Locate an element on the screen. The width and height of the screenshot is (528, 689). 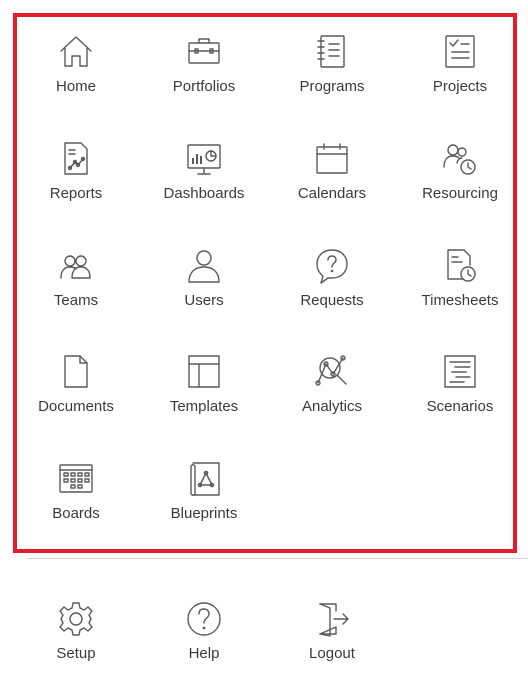
menu-item-label: Projects is located at coordinates (460, 86).